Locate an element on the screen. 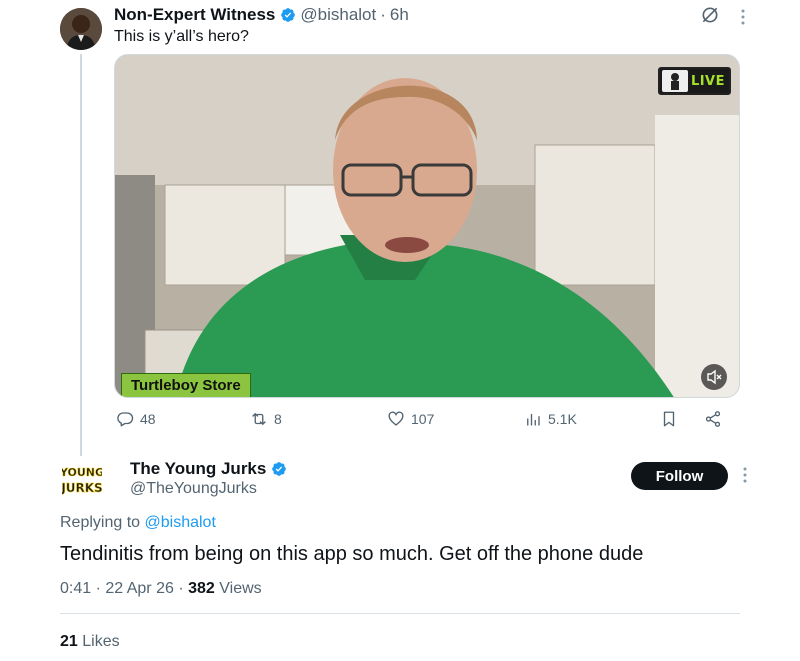 The image size is (800, 661). parent-tweet-text: This is y’all’s hero? is located at coordinates (181, 36).